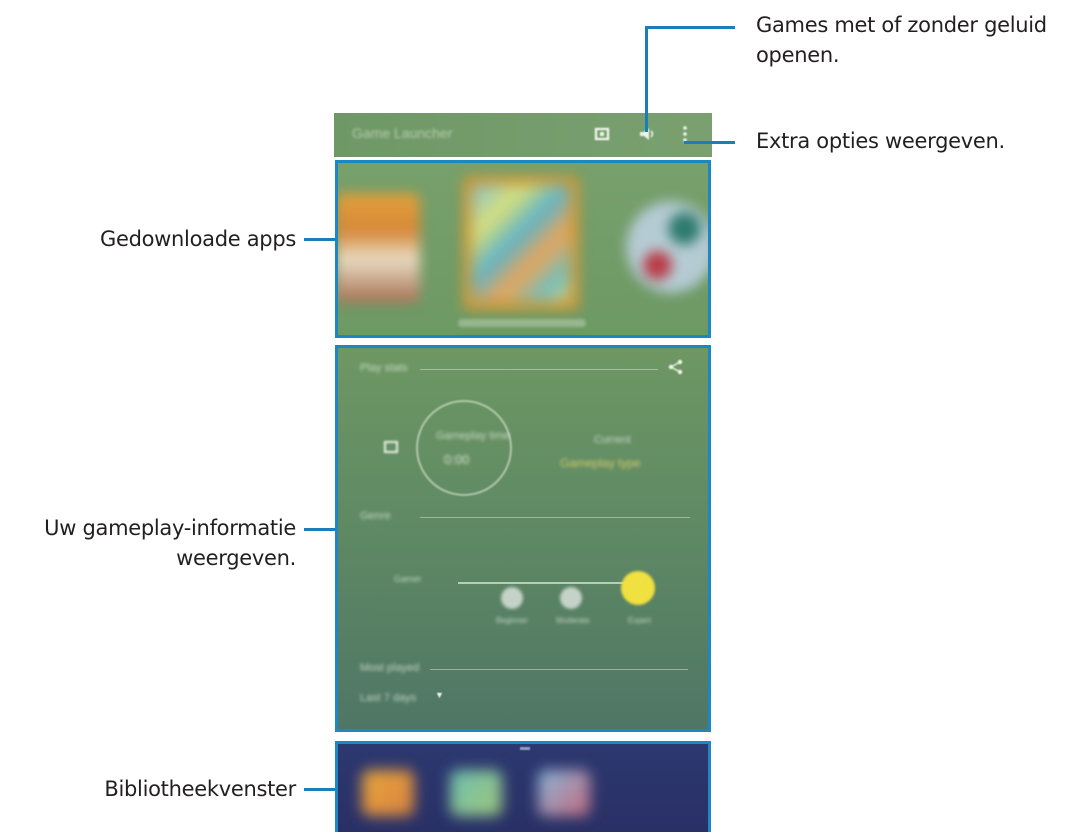 This screenshot has height=832, width=1082. Describe the element at coordinates (388, 698) in the screenshot. I see `period-dropdown: Last 7 days` at that location.